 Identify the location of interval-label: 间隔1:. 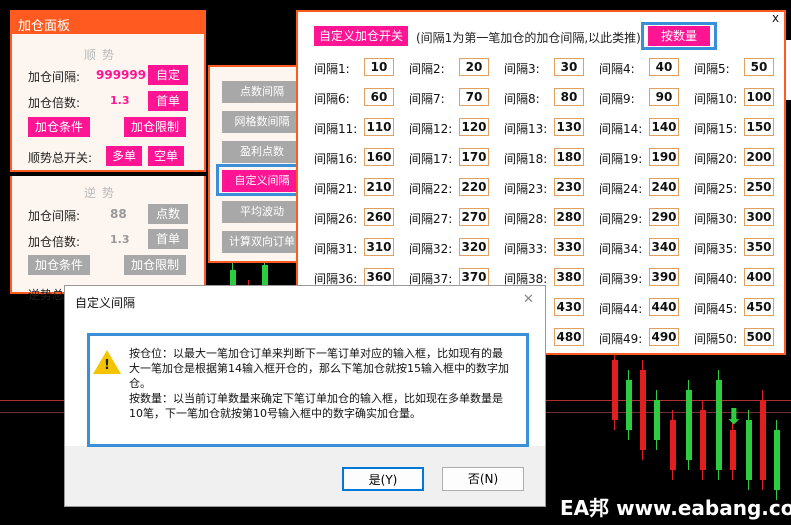
(332, 69).